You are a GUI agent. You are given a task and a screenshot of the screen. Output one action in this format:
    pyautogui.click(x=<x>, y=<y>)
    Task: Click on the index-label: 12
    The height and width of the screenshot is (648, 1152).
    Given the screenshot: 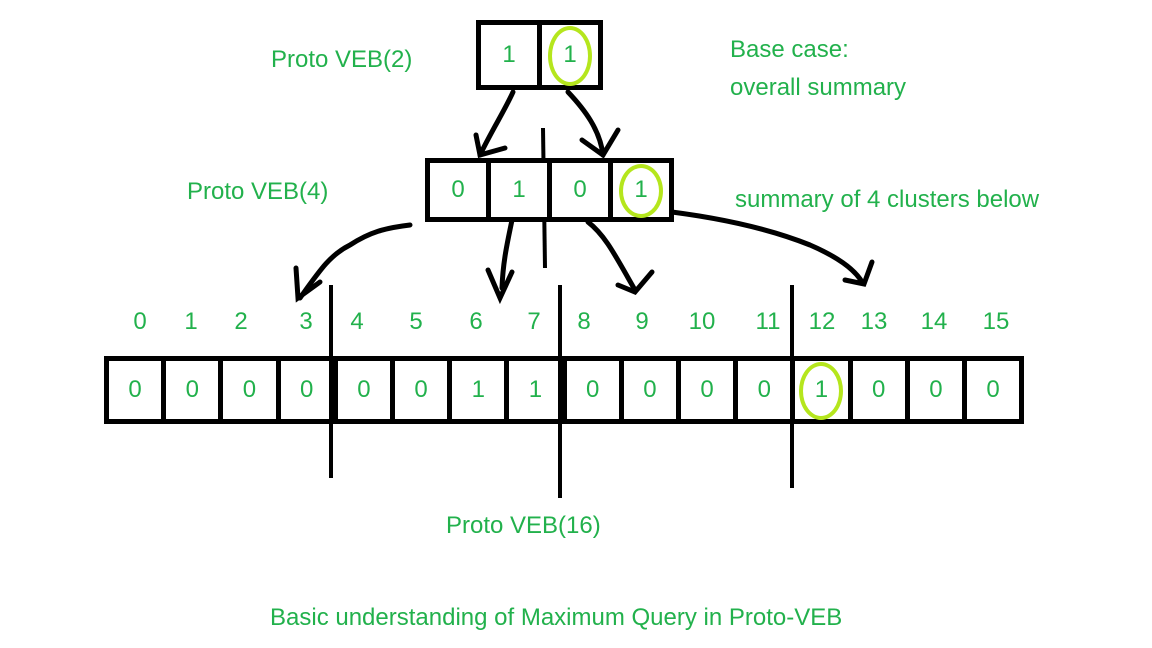 What is the action you would take?
    pyautogui.click(x=822, y=321)
    